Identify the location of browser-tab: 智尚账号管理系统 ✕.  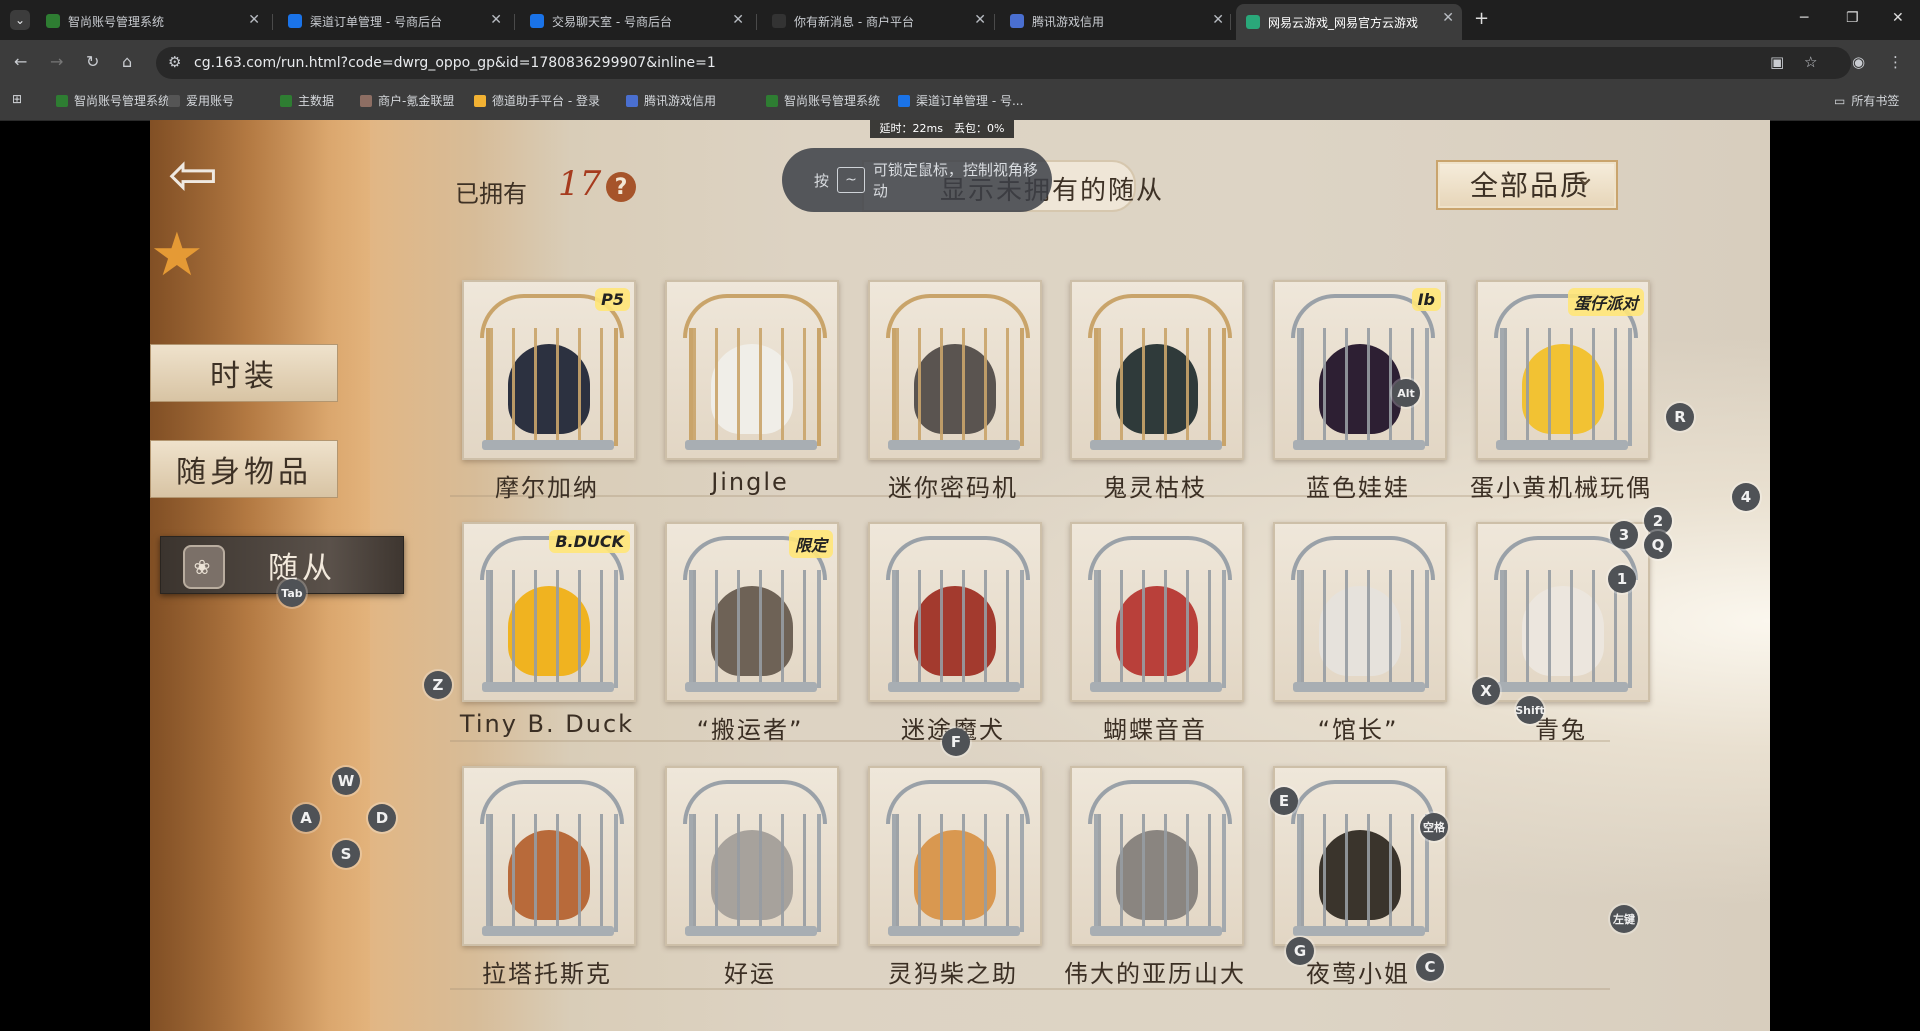
(152, 21).